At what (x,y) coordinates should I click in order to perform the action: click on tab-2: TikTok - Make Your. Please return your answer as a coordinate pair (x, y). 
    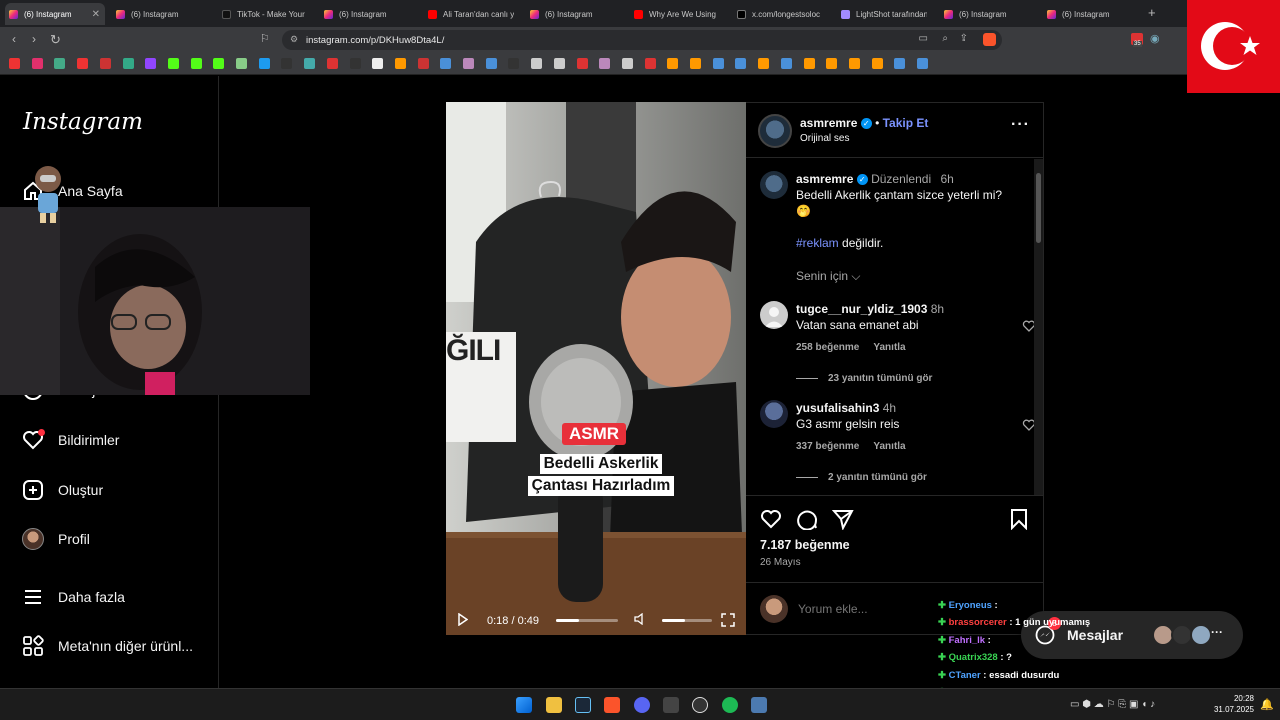
    Looking at the image, I should click on (263, 14).